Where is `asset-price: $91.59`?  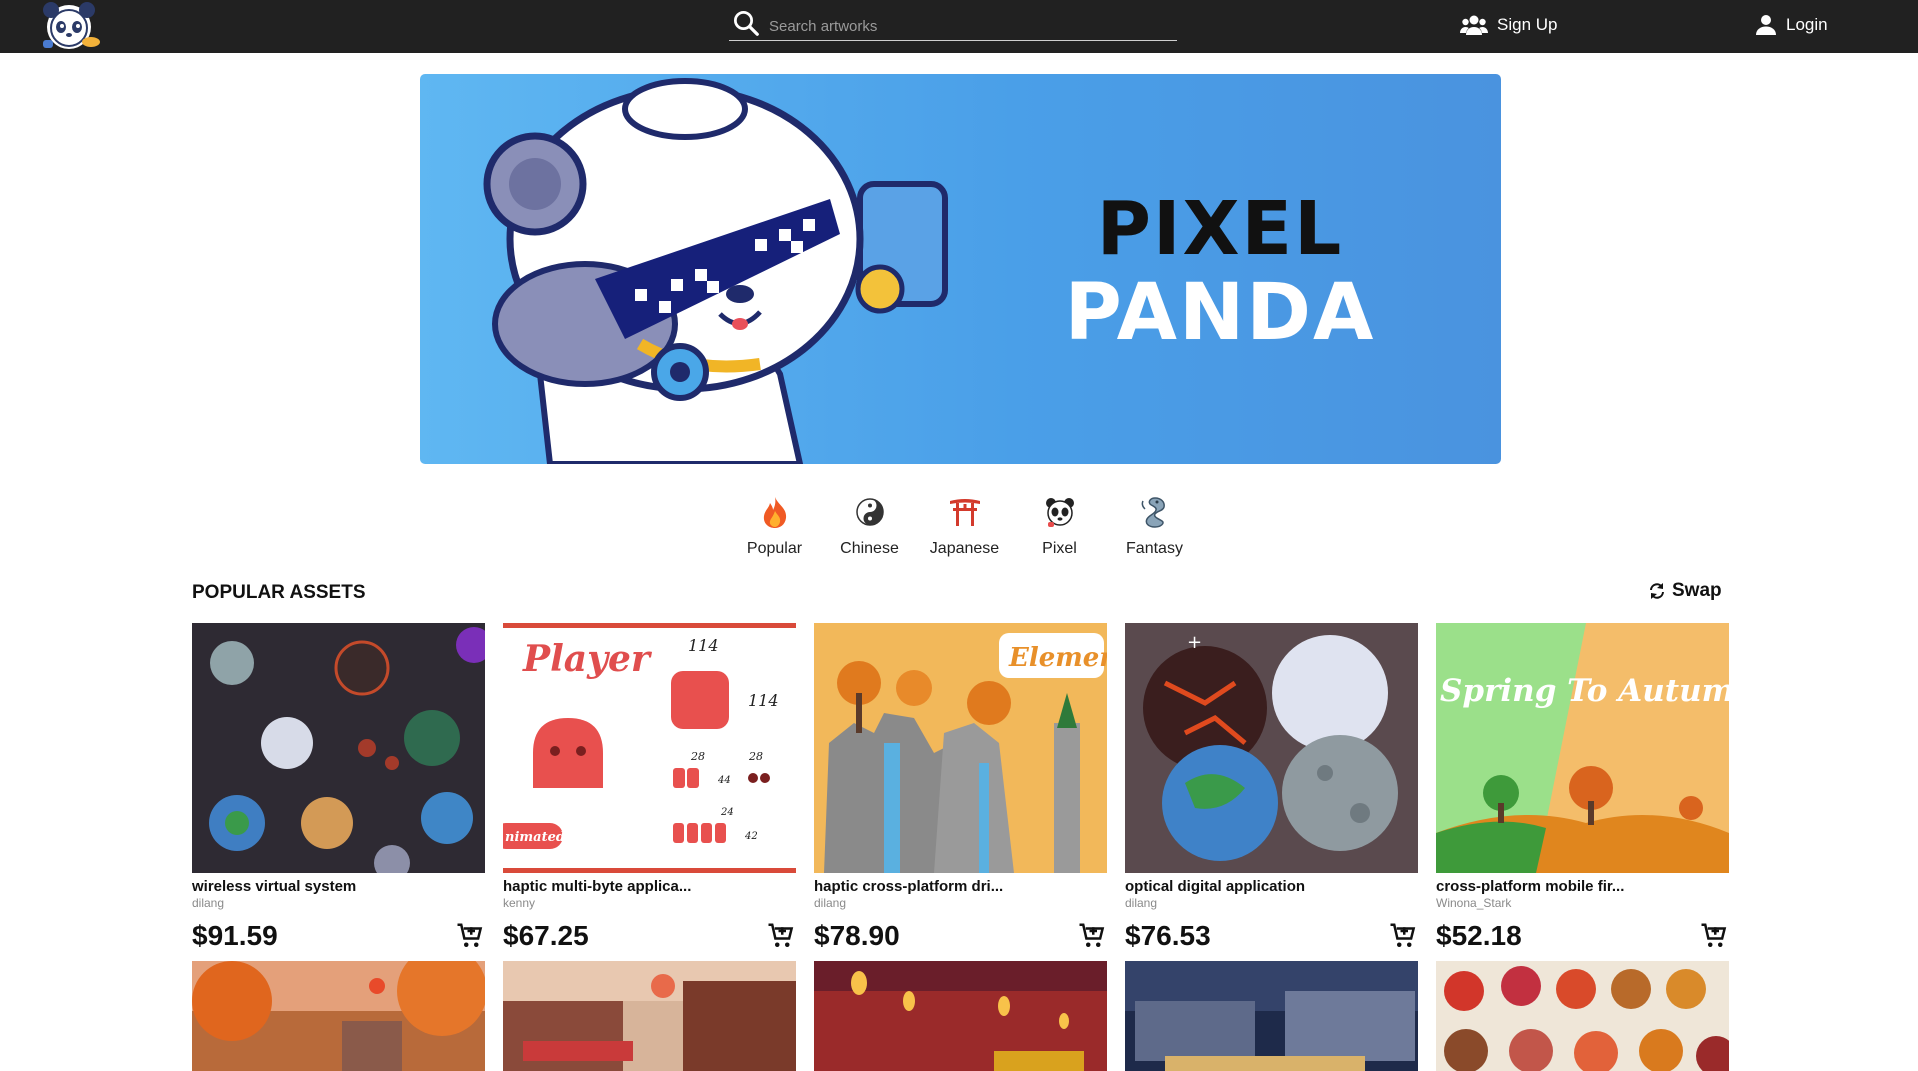 asset-price: $91.59 is located at coordinates (235, 935).